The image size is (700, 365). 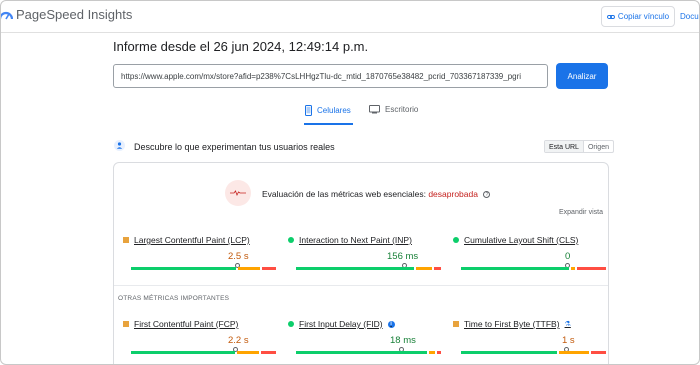 I want to click on metric-inp-label: Interaction to Next Paint (INP), so click(x=350, y=240).